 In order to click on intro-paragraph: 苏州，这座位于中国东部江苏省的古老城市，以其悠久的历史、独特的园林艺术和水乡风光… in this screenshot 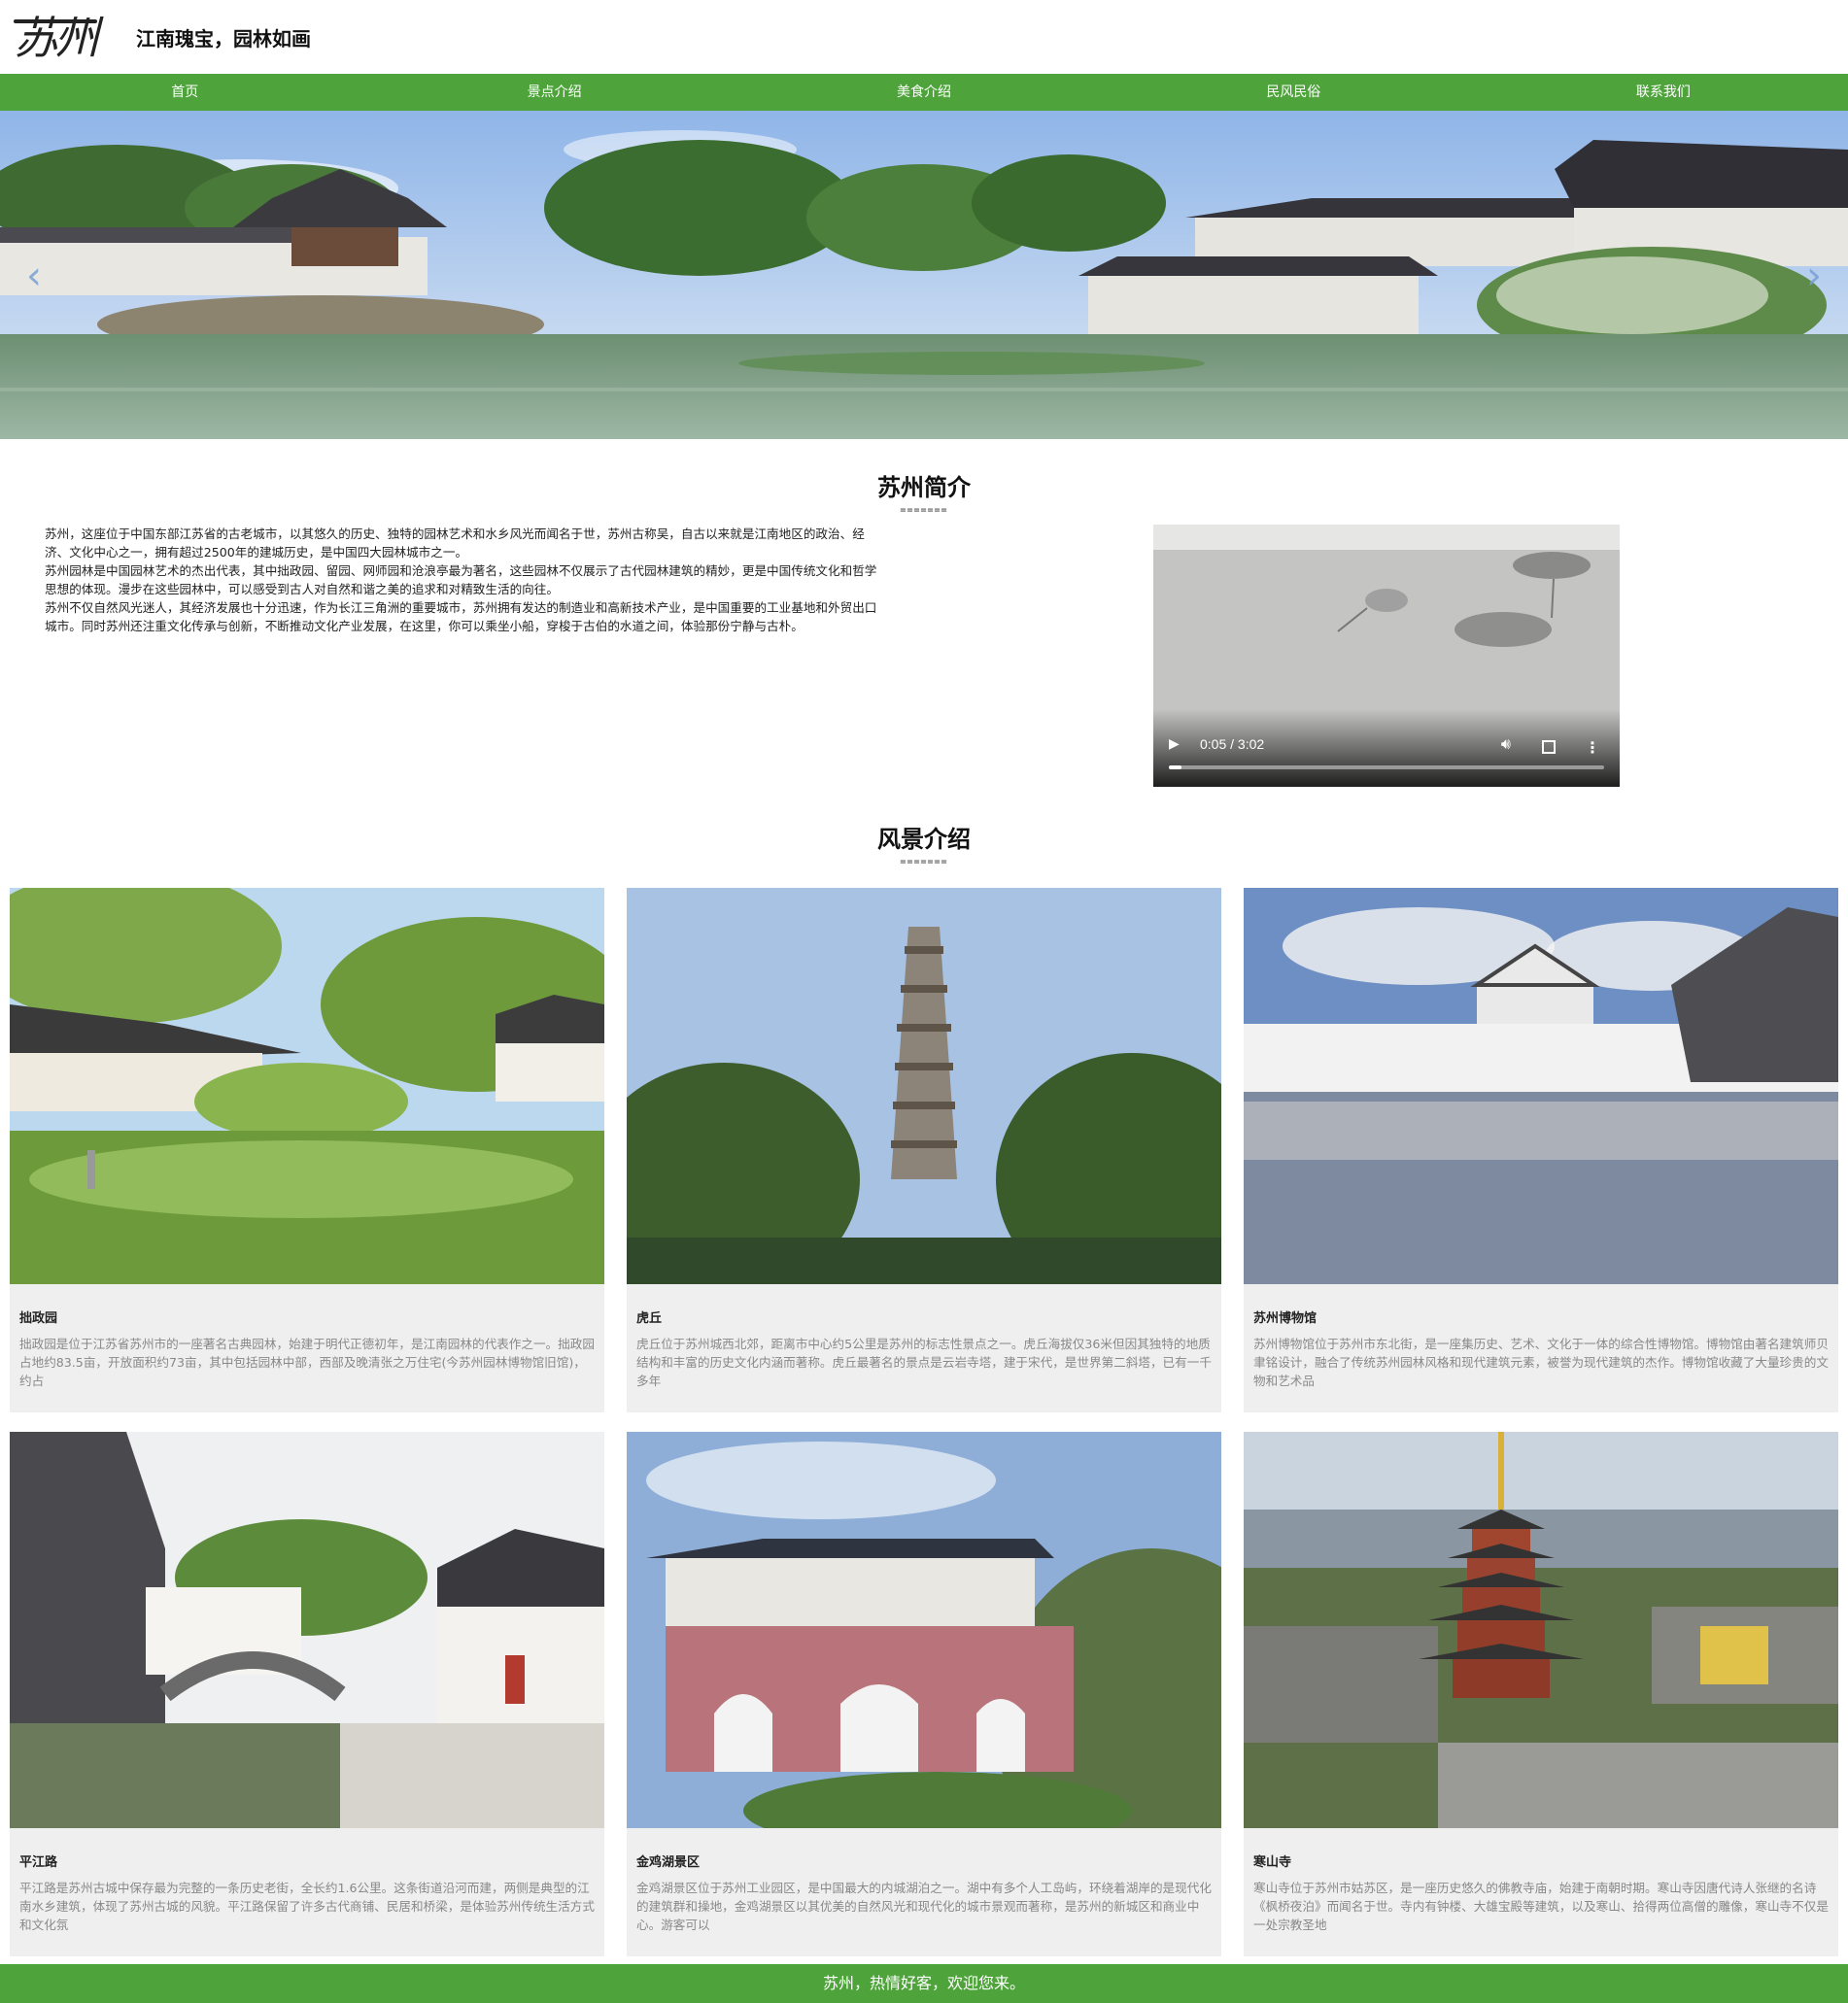, I will do `click(455, 543)`.